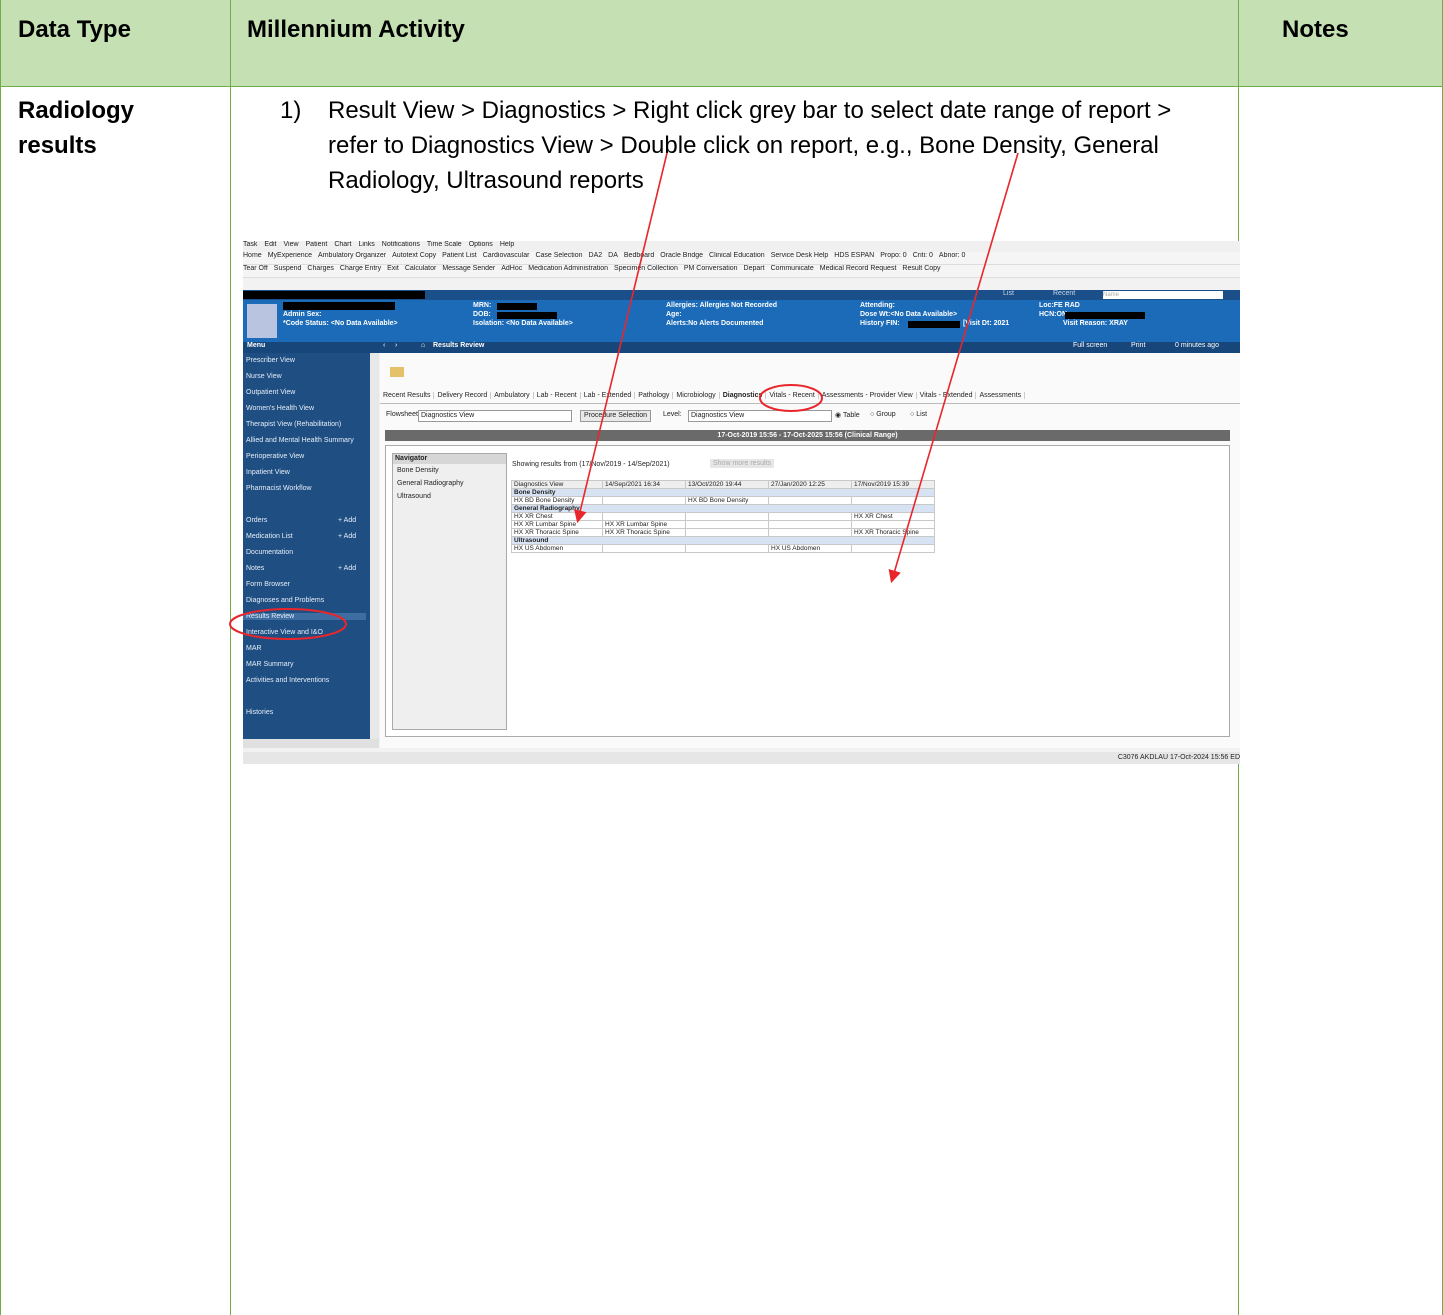  What do you see at coordinates (921, 268) in the screenshot?
I see `toolbar-button: Result Copy` at bounding box center [921, 268].